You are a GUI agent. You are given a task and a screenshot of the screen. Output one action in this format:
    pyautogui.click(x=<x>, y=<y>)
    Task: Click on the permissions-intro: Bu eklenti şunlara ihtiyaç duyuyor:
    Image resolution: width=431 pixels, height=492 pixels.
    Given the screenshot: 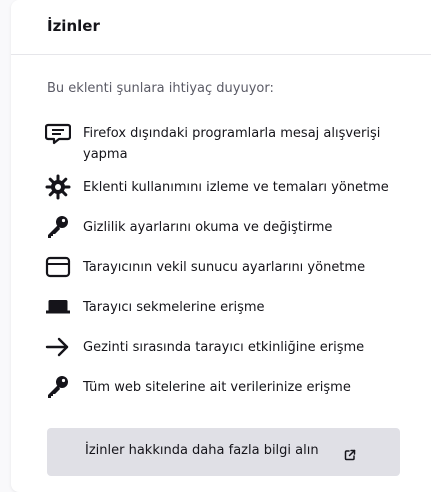 What is the action you would take?
    pyautogui.click(x=160, y=88)
    